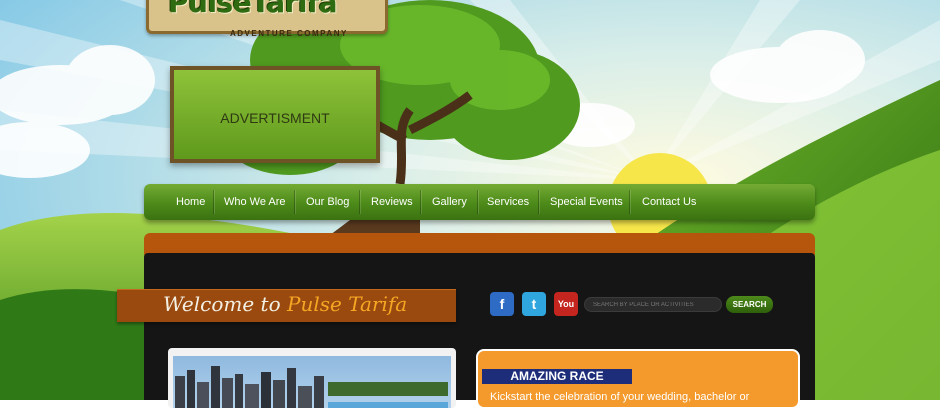  What do you see at coordinates (253, 9) in the screenshot?
I see `logo-title: PulseTarifa` at bounding box center [253, 9].